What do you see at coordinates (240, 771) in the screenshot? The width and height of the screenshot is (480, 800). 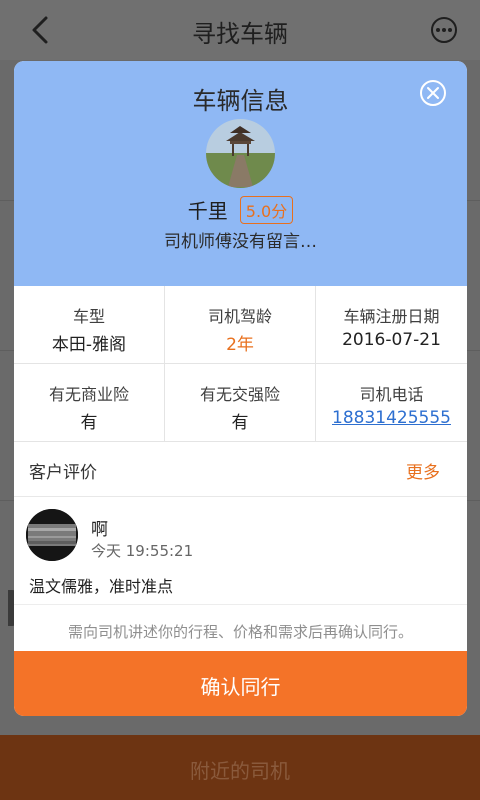 I see `nearby-drivers-label: 附近的司机` at bounding box center [240, 771].